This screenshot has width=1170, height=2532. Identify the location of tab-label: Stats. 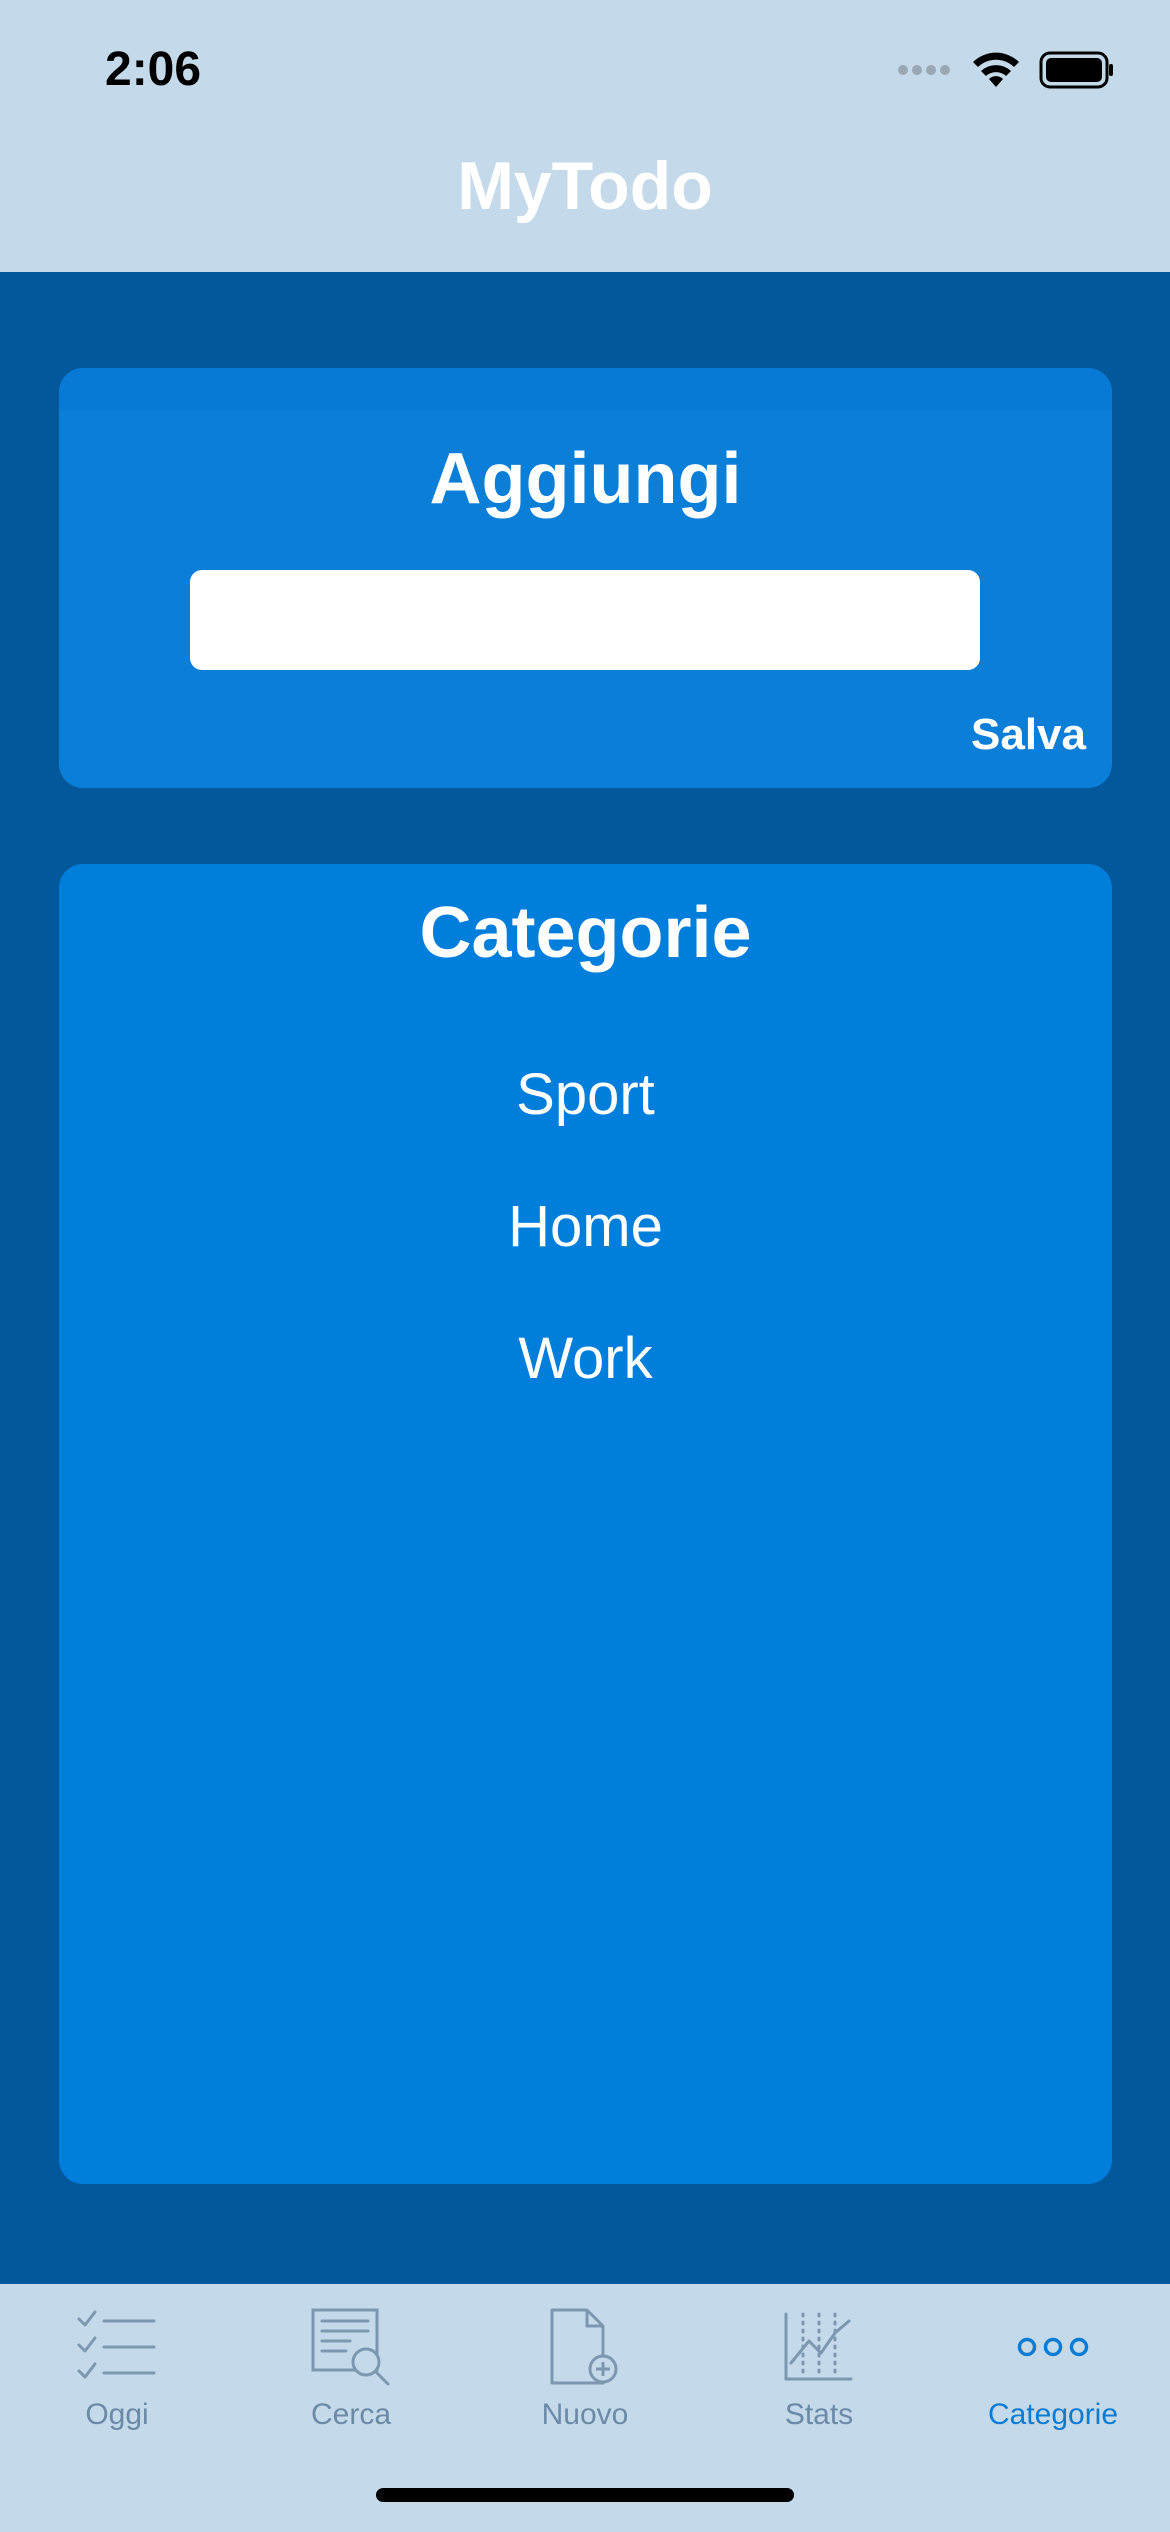
(819, 2414).